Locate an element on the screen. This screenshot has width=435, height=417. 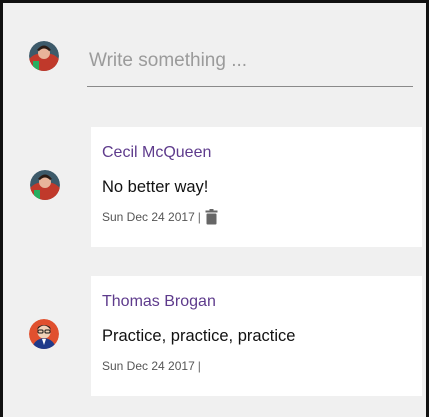
comment-author: Thomas Brogan is located at coordinates (256, 302).